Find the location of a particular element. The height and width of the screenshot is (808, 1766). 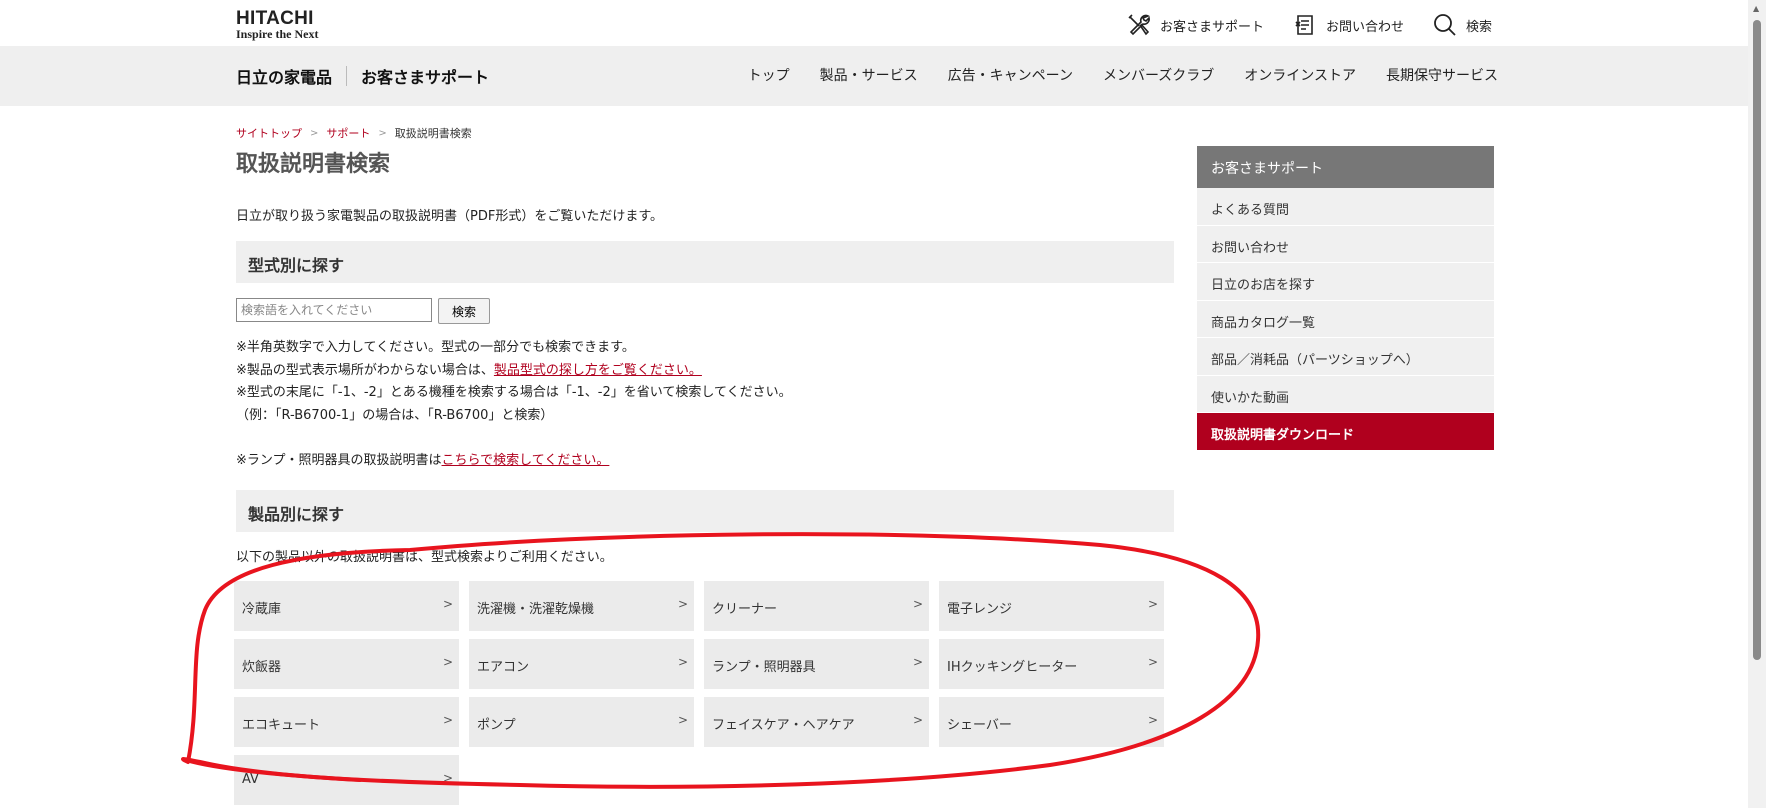

sidebar-item-contact: お問い合わせ is located at coordinates (1345, 244).